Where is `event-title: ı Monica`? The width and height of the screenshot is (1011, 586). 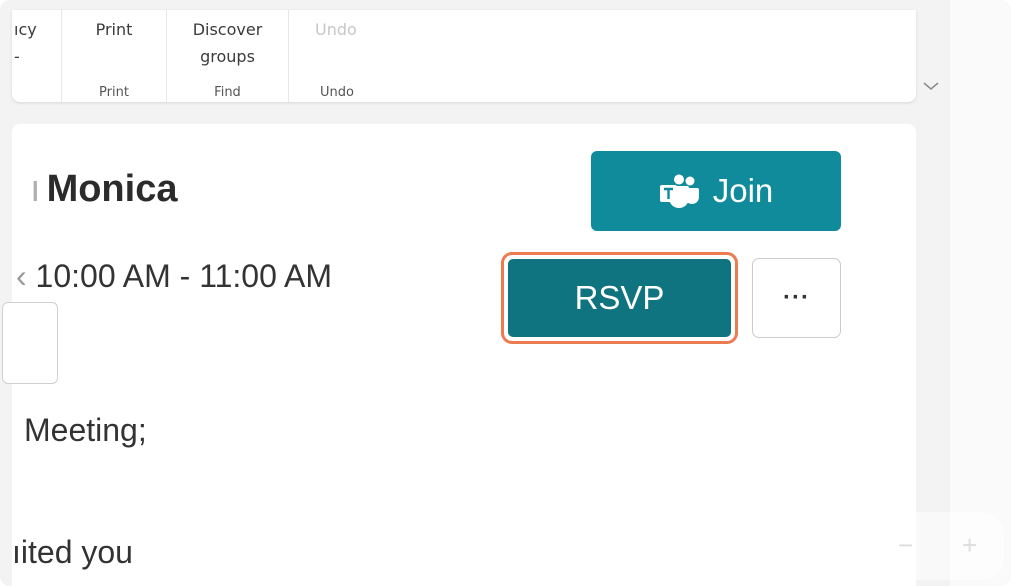 event-title: ı Monica is located at coordinates (103, 189).